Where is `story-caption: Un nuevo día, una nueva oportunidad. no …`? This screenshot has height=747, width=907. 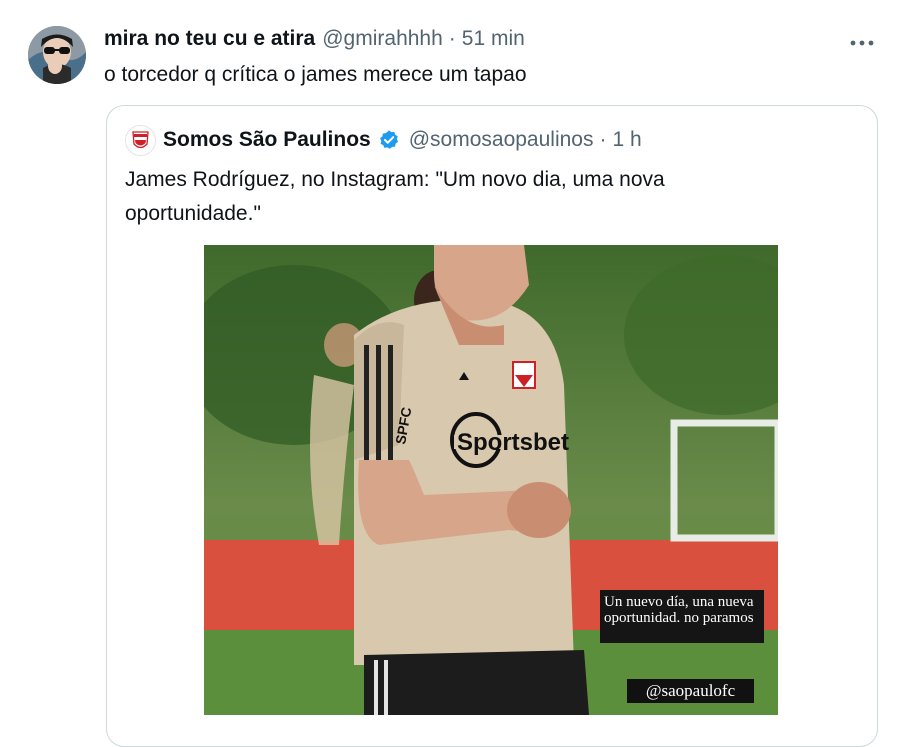 story-caption: Un nuevo día, una nueva oportunidad. no … is located at coordinates (682, 616).